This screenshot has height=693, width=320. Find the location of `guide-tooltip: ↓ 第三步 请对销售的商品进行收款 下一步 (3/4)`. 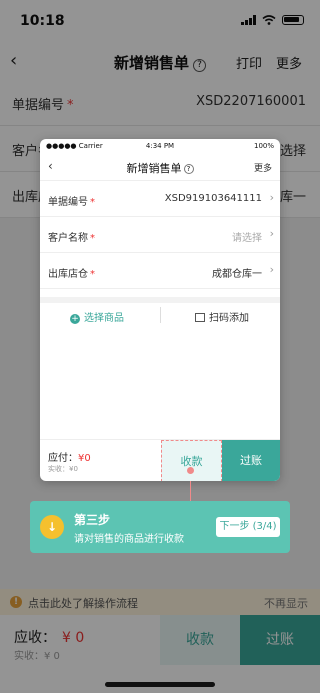

guide-tooltip: ↓ 第三步 请对销售的商品进行收款 下一步 (3/4) is located at coordinates (160, 527).